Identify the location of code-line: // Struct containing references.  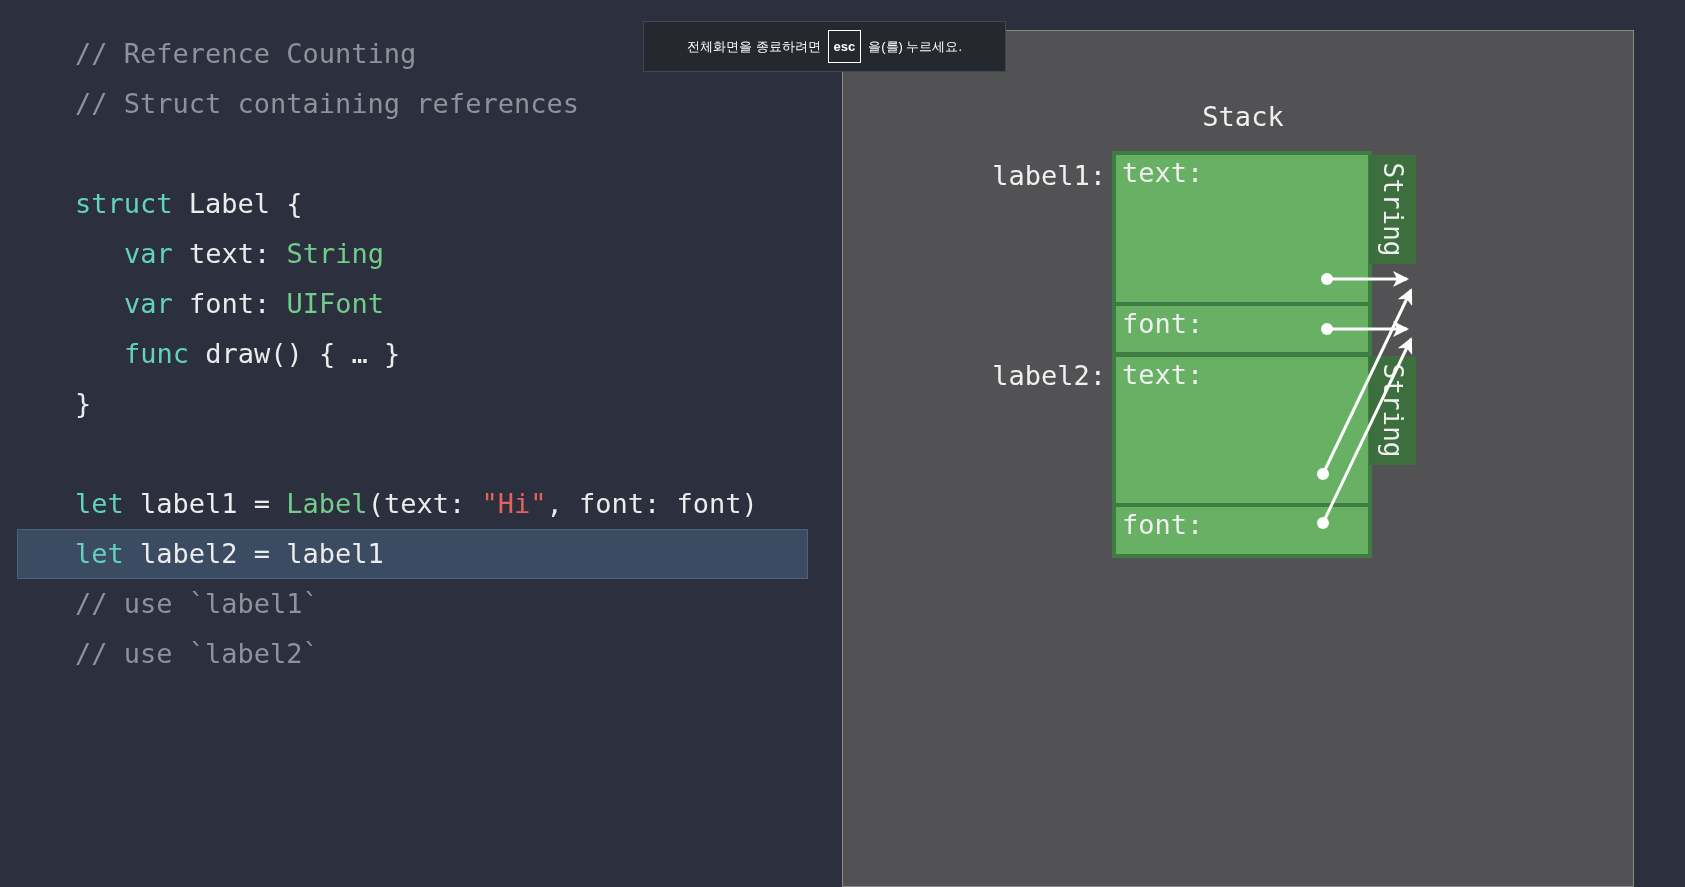
(327, 103).